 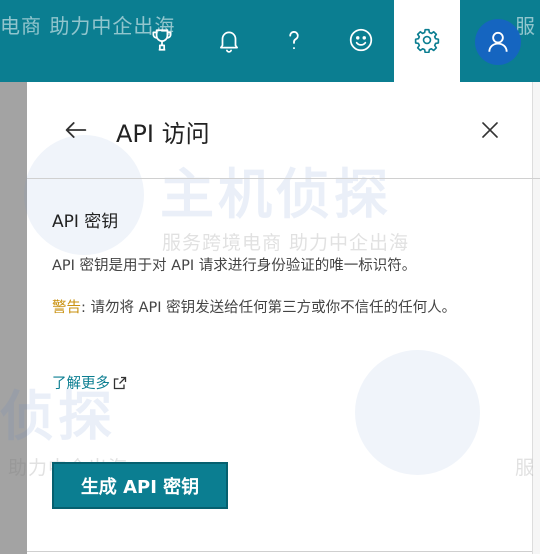 I want to click on gear-icon, so click(x=427, y=40).